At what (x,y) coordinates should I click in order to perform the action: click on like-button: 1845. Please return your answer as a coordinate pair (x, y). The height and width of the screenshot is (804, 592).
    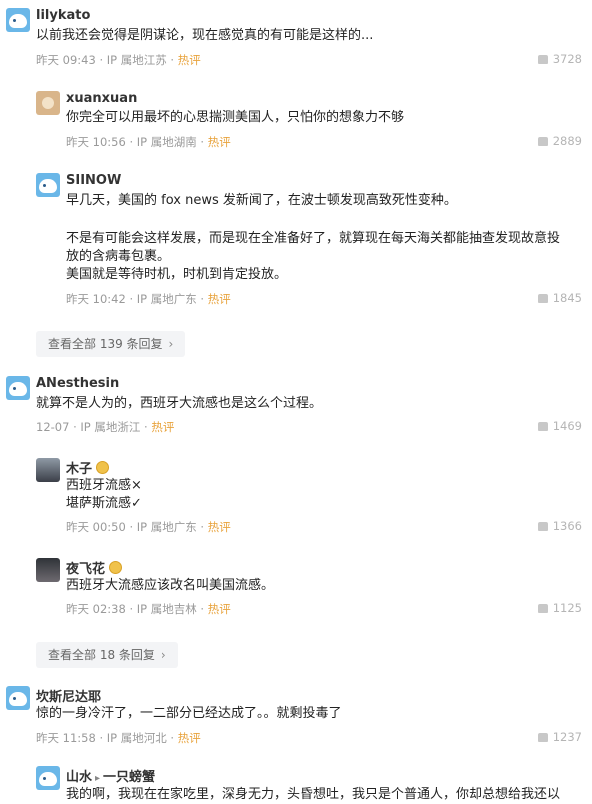
    Looking at the image, I should click on (559, 298).